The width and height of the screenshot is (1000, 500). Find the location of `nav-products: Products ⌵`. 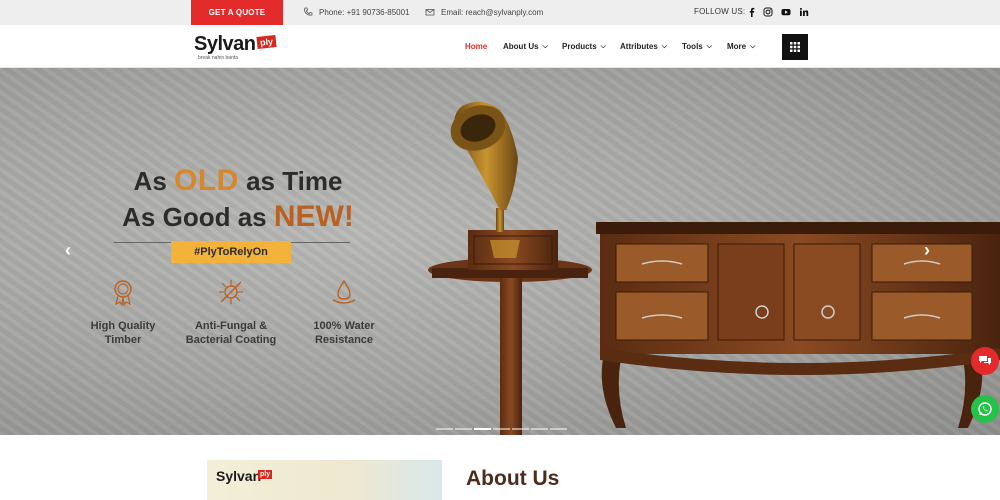

nav-products: Products ⌵ is located at coordinates (584, 46).